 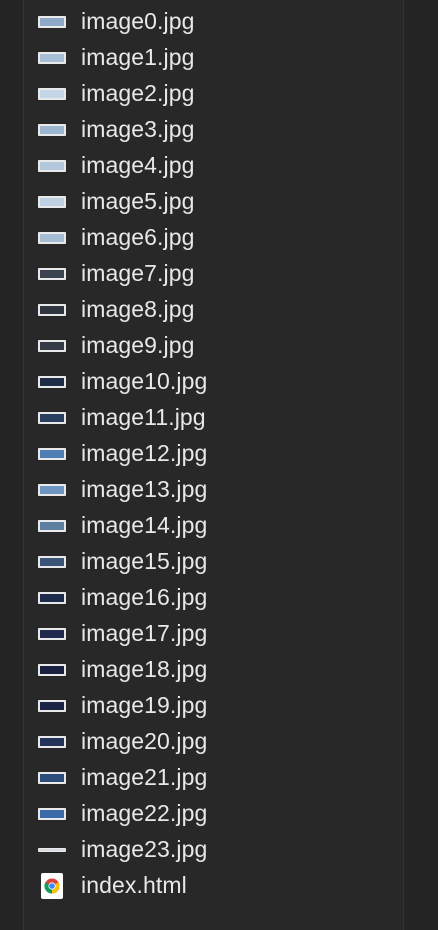 I want to click on file-item: image23.jpg, so click(x=213, y=850).